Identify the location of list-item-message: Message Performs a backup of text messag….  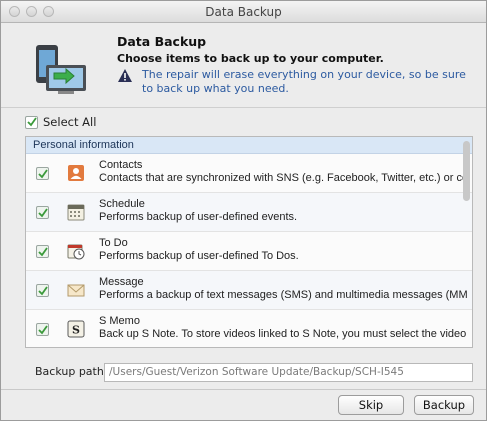
(249, 290).